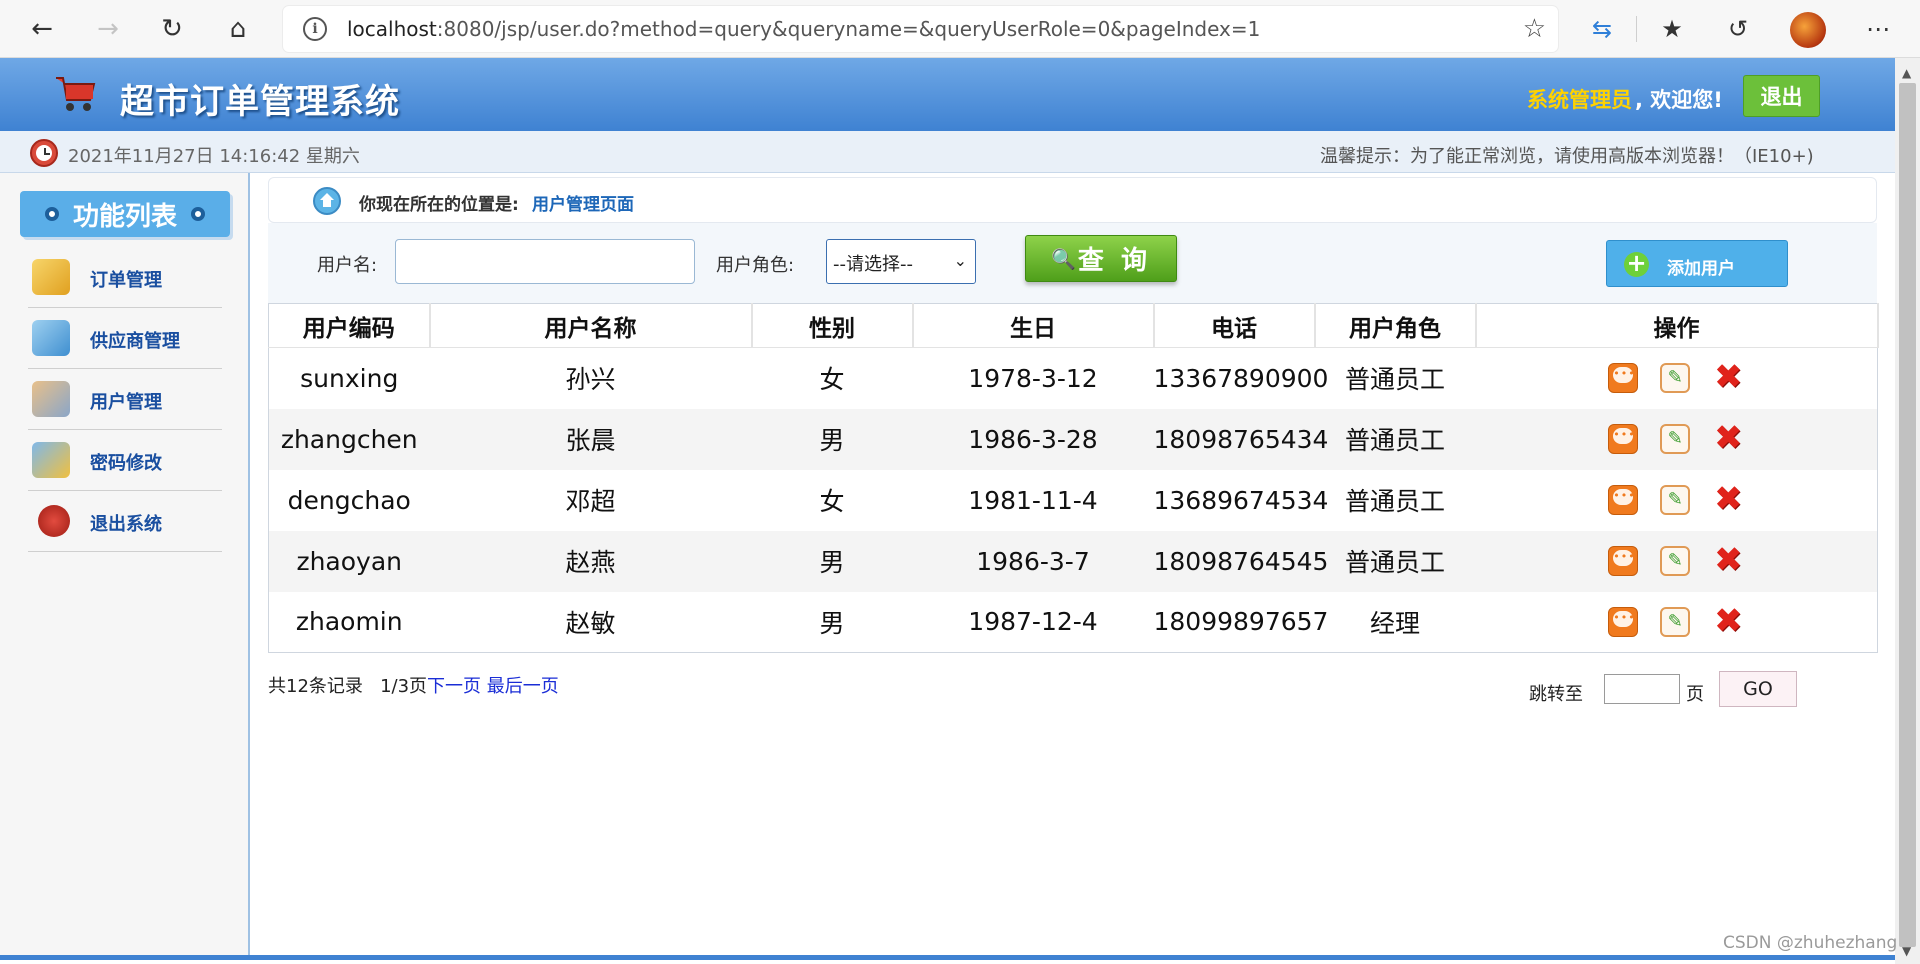 Image resolution: width=1920 pixels, height=964 pixels. I want to click on password-icon, so click(51, 460).